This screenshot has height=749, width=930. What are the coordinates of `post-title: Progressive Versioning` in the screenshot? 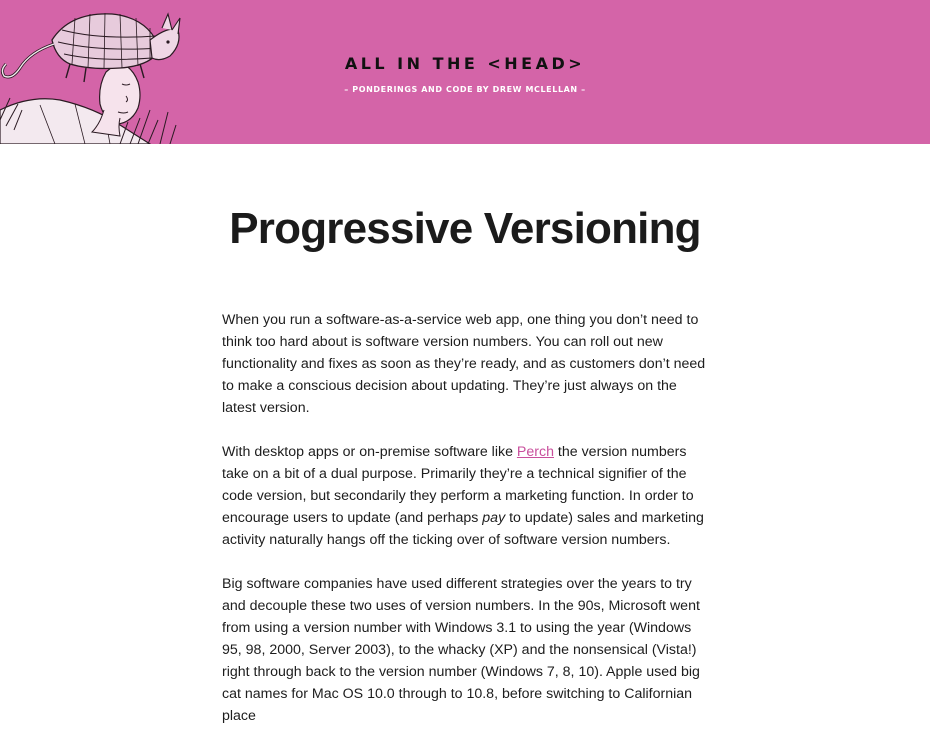 It's located at (465, 228).